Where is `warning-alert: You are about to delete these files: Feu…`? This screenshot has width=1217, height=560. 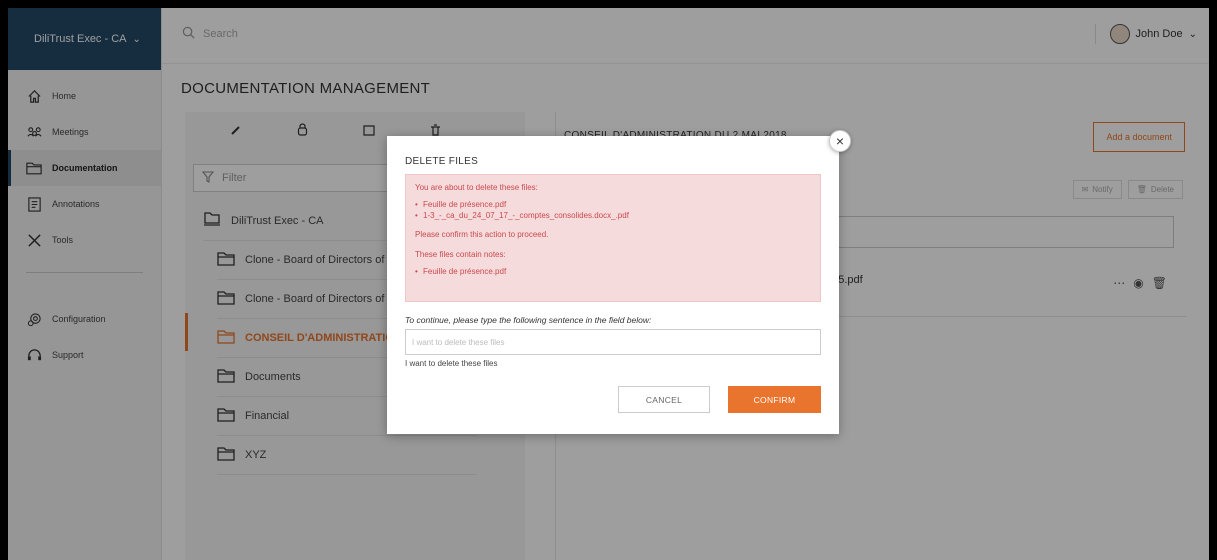 warning-alert: You are about to delete these files: Feu… is located at coordinates (613, 238).